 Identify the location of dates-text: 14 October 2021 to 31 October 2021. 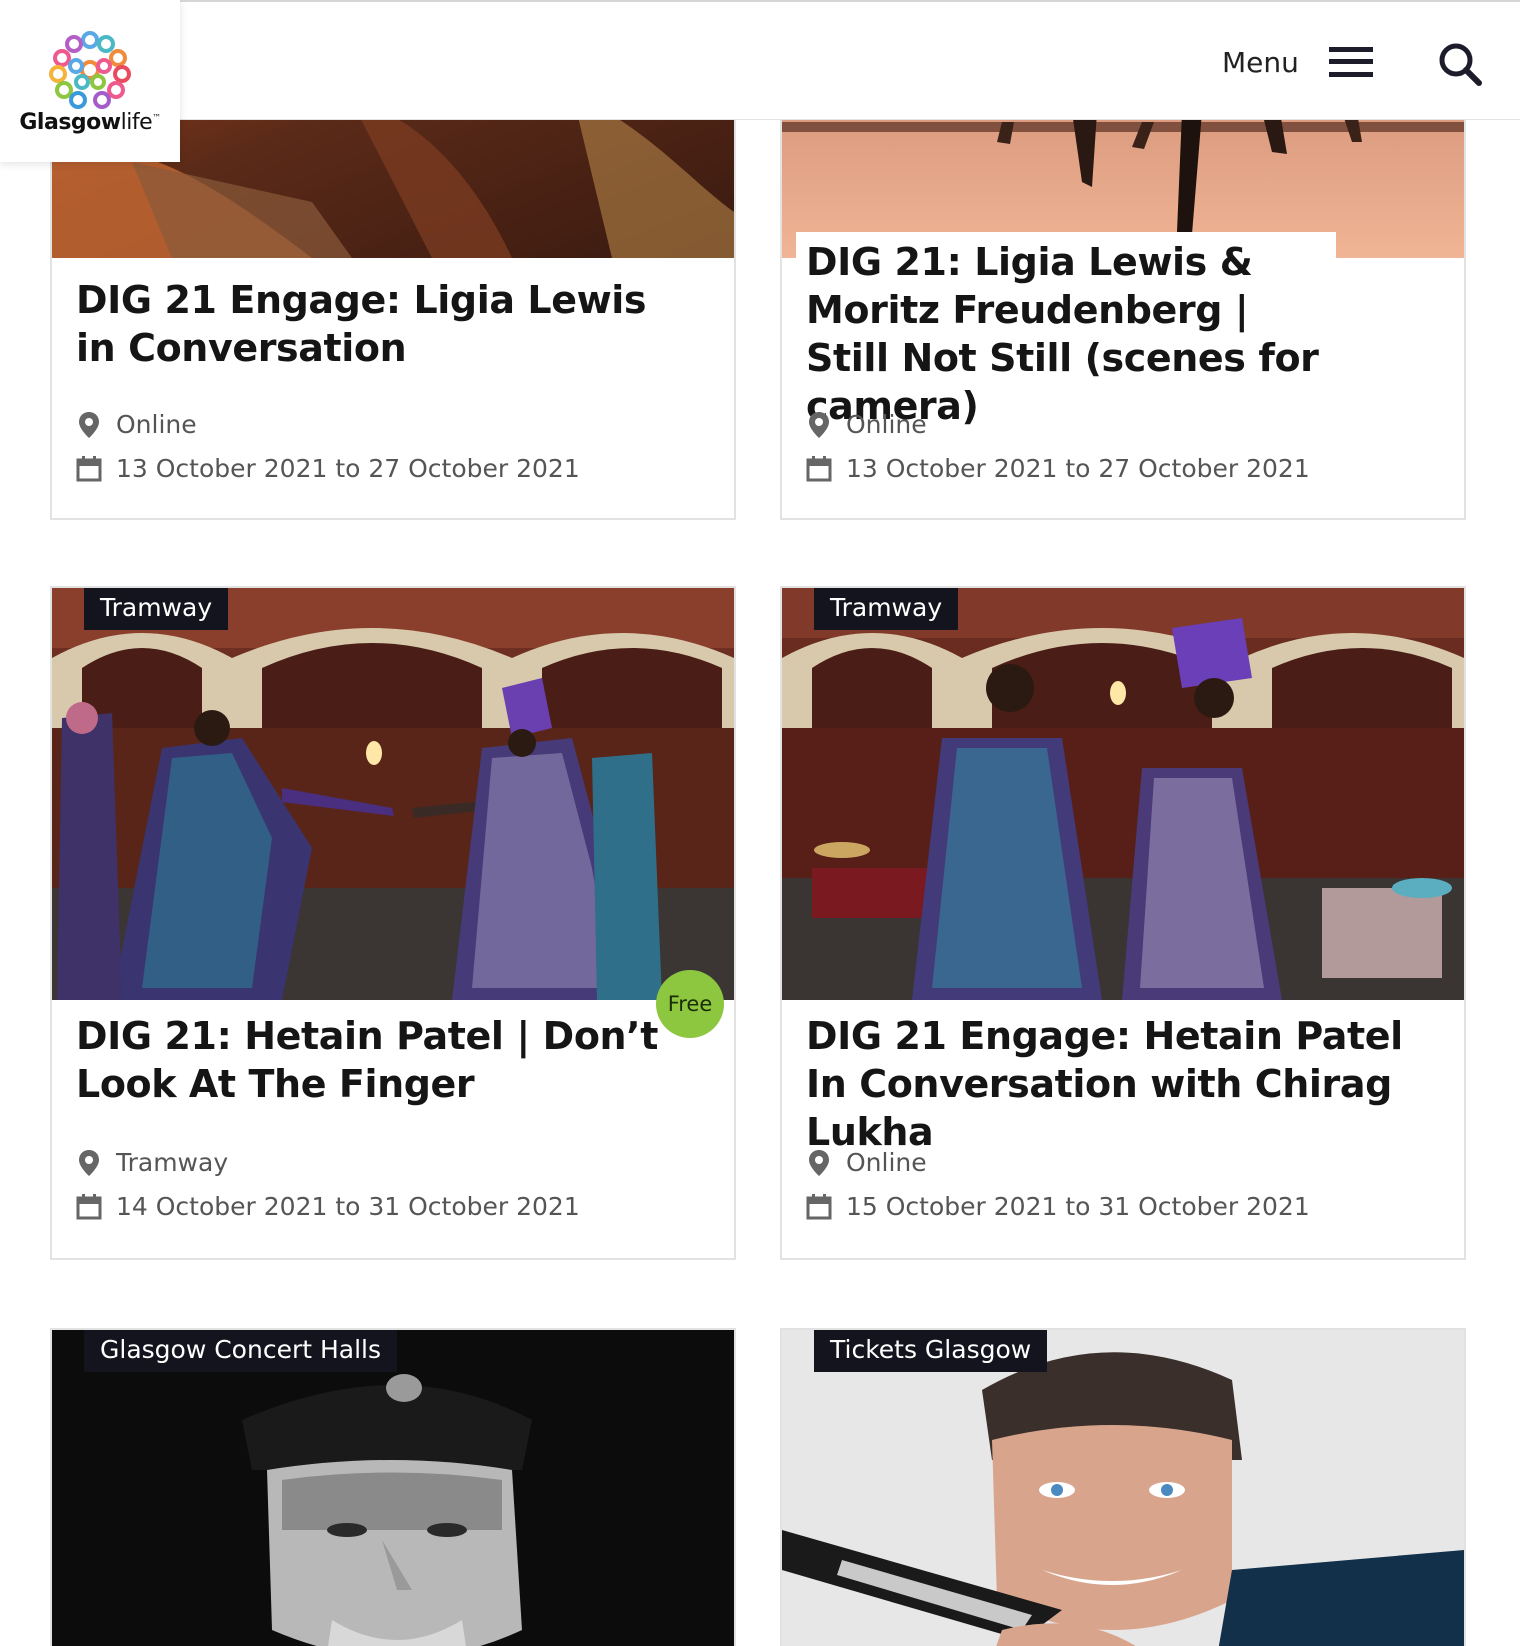
(348, 1206).